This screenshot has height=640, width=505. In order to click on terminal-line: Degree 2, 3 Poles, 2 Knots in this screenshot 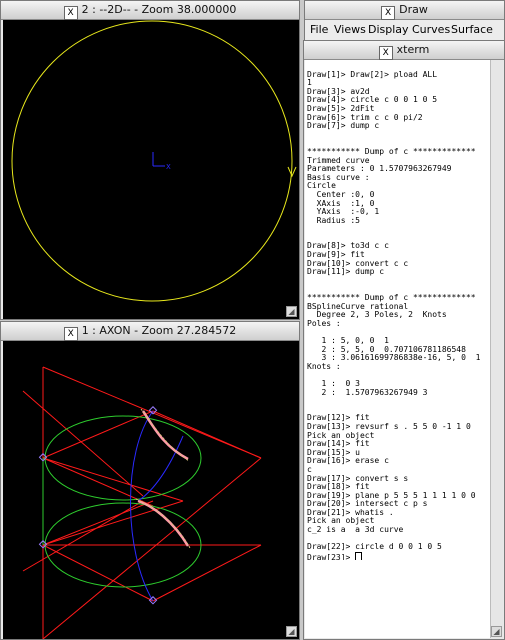, I will do `click(377, 315)`.